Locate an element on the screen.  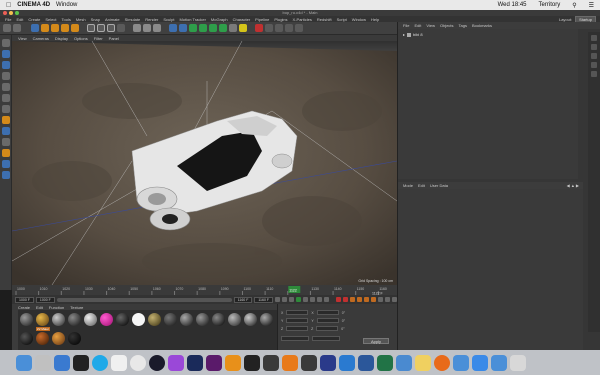
cinema4d-icon is located at coordinates (157, 362).